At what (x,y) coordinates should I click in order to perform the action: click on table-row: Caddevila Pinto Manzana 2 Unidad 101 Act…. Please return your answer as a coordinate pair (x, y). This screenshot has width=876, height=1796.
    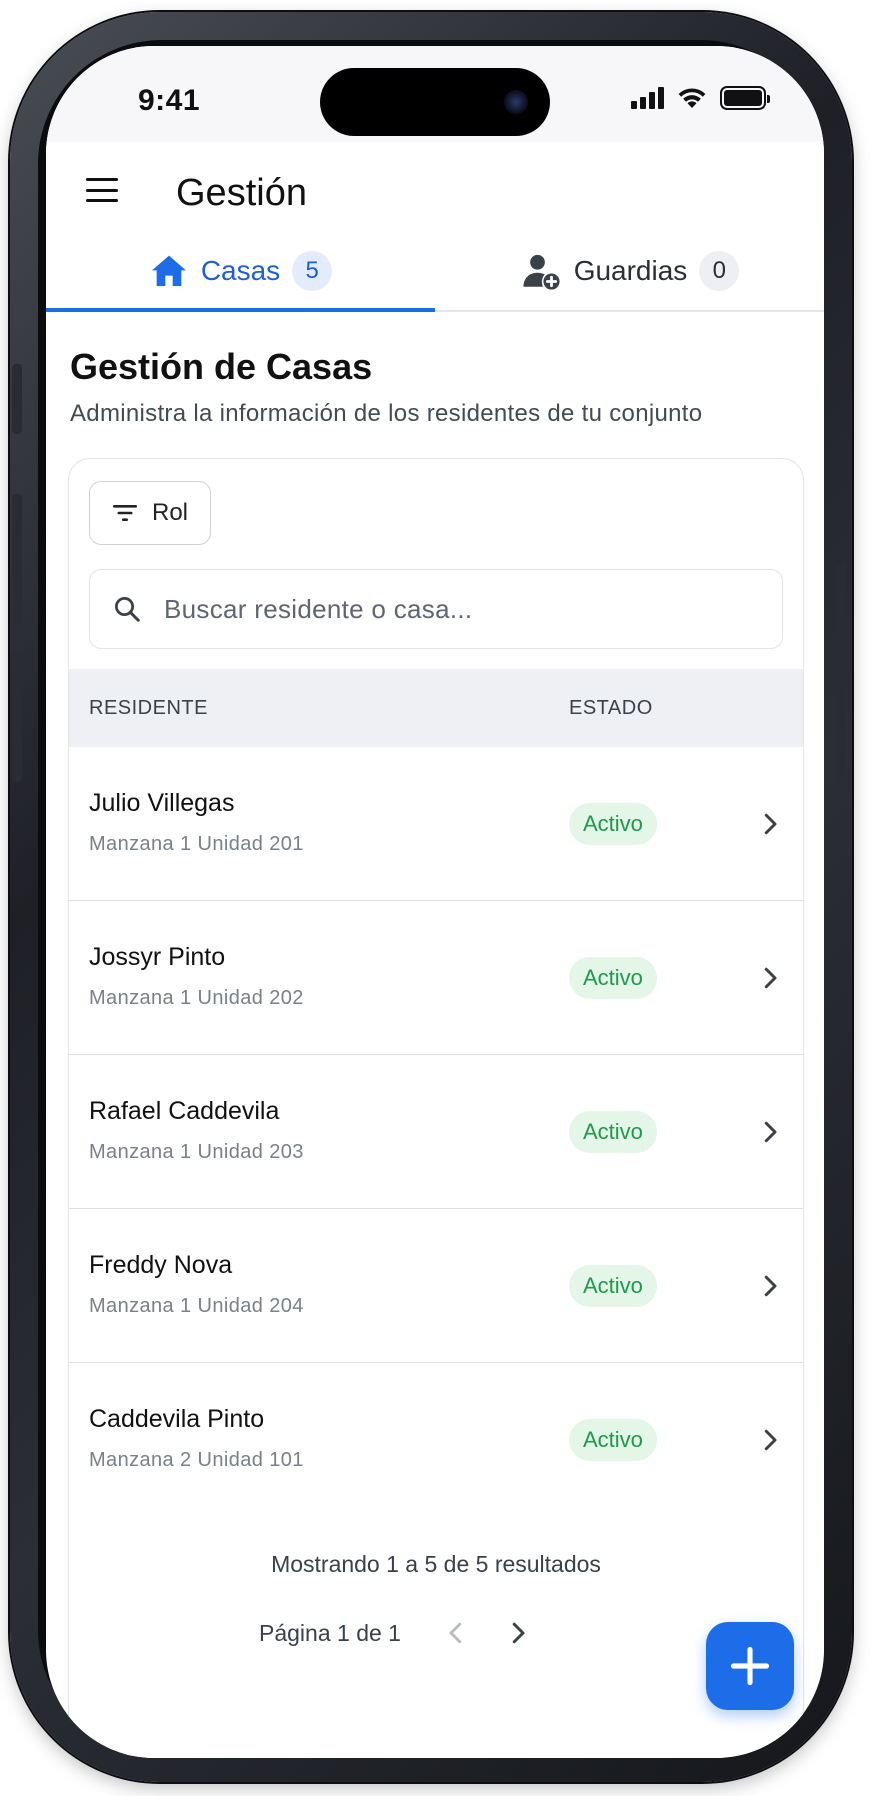
    Looking at the image, I should click on (436, 1440).